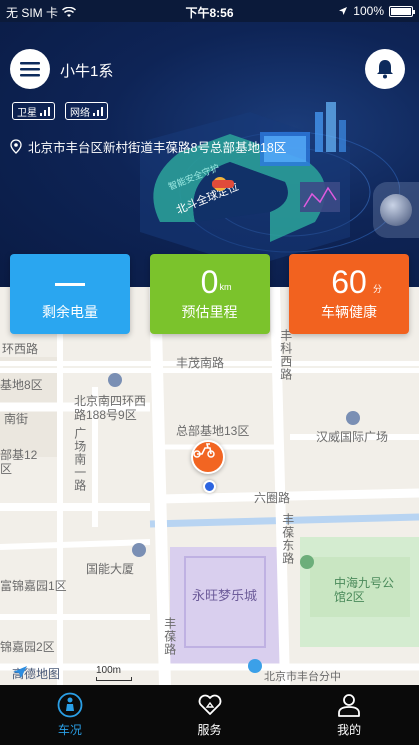 This screenshot has width=419, height=745. What do you see at coordinates (209, 704) in the screenshot?
I see `heart-icon` at bounding box center [209, 704].